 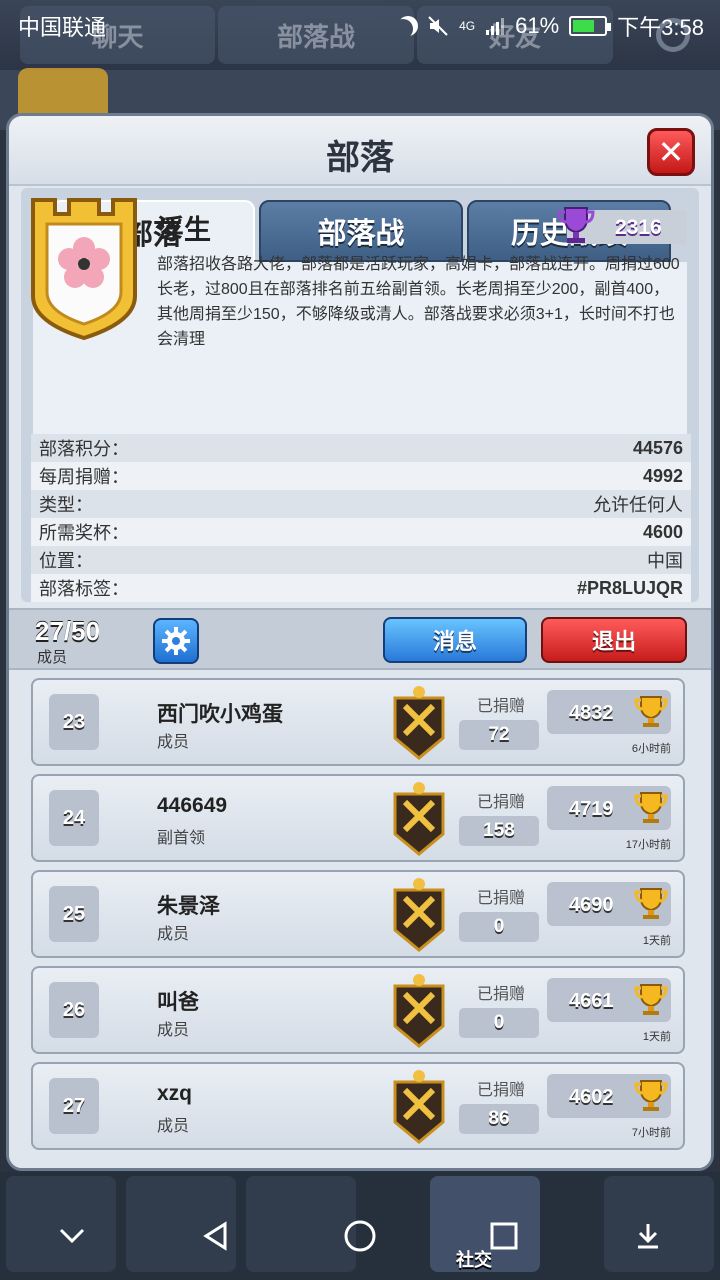 I want to click on hide-keyboard-button, so click(x=72, y=1236).